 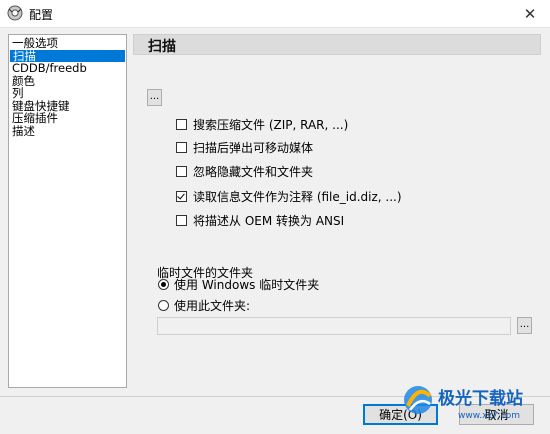 I want to click on option-label: 扫描后弹出可移动媒体, so click(x=253, y=147).